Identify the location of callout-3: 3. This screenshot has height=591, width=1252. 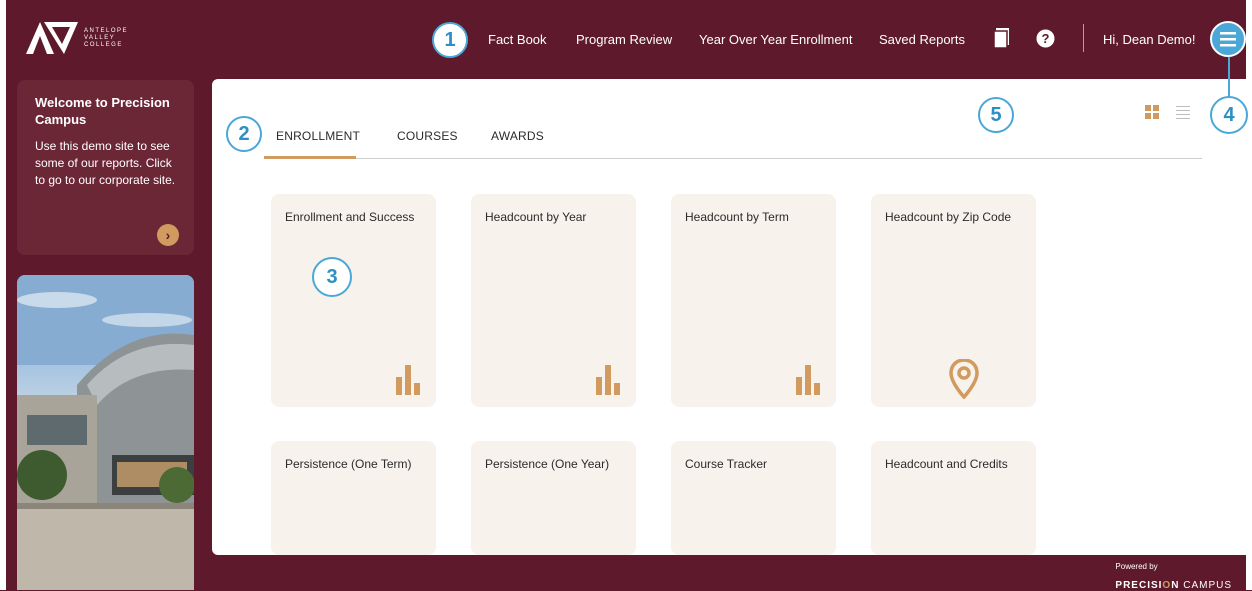
(332, 277).